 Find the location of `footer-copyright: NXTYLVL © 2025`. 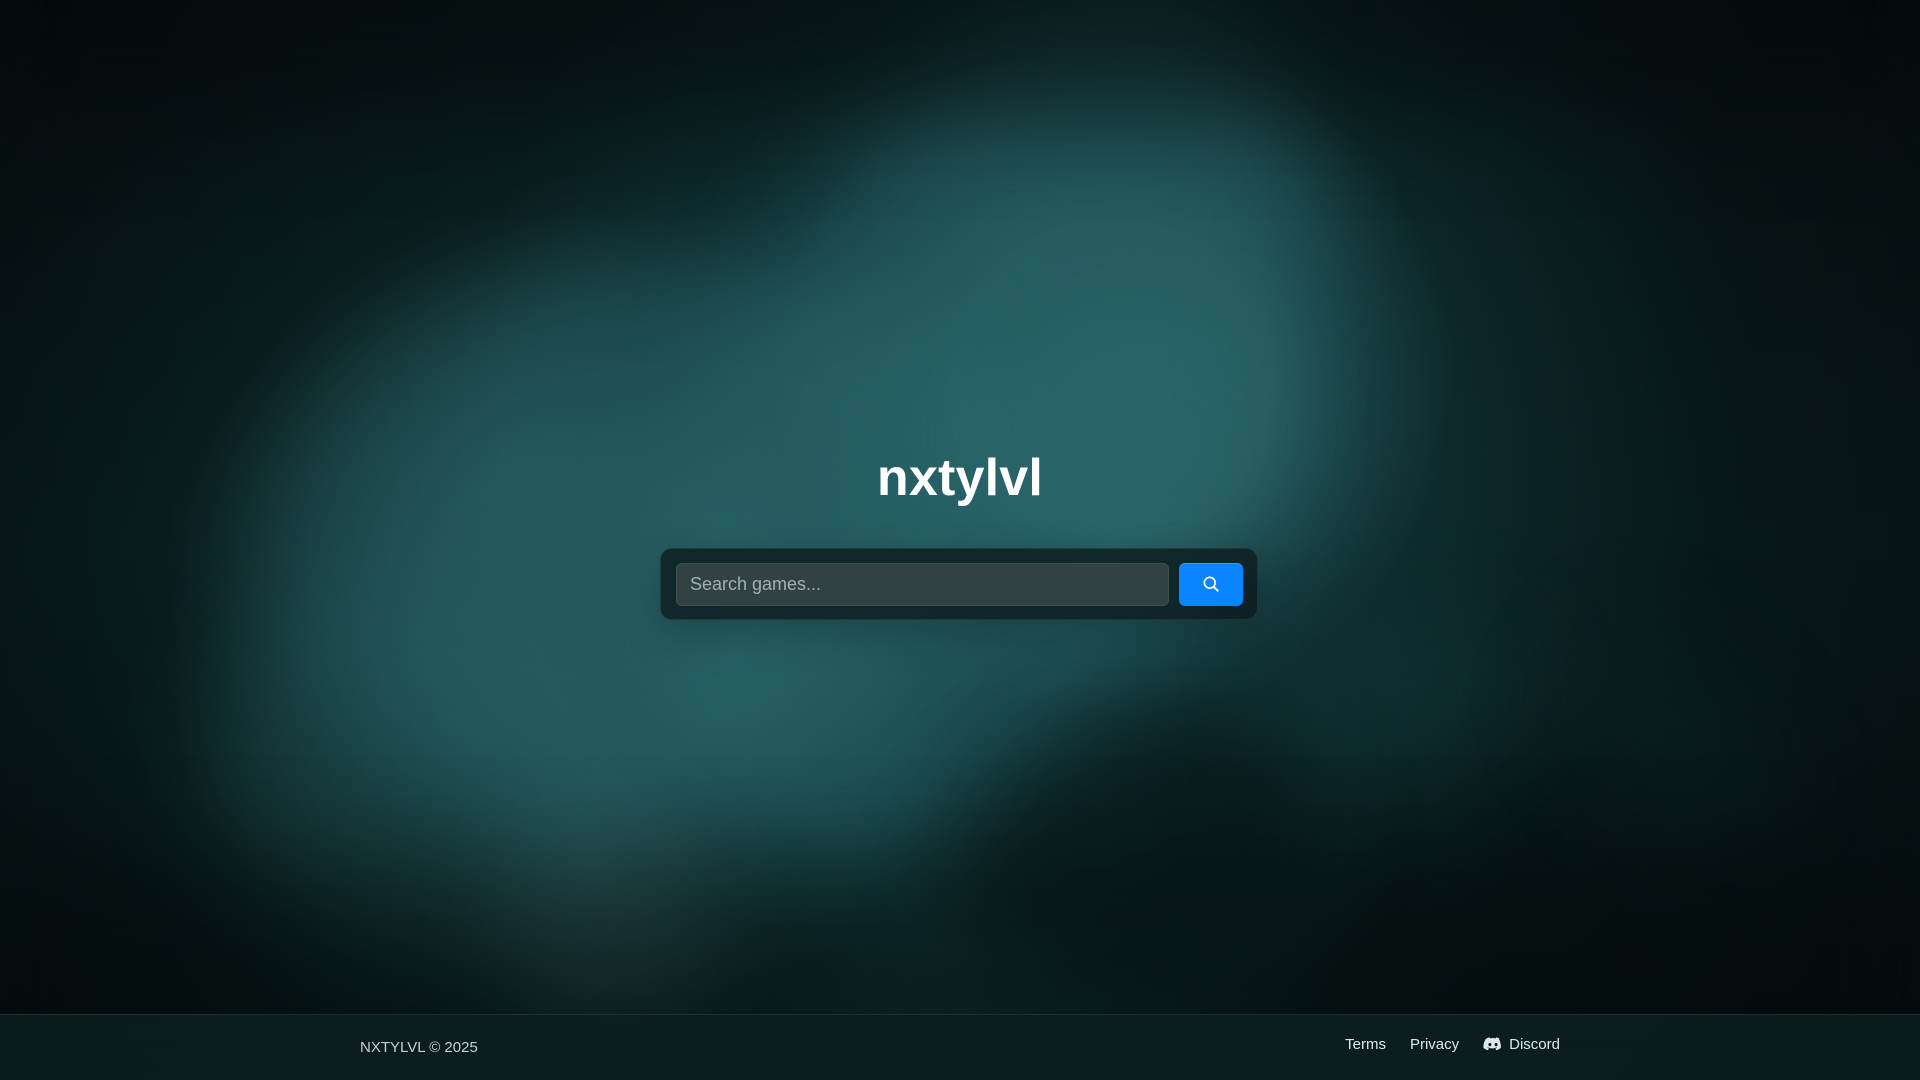

footer-copyright: NXTYLVL © 2025 is located at coordinates (419, 1047).